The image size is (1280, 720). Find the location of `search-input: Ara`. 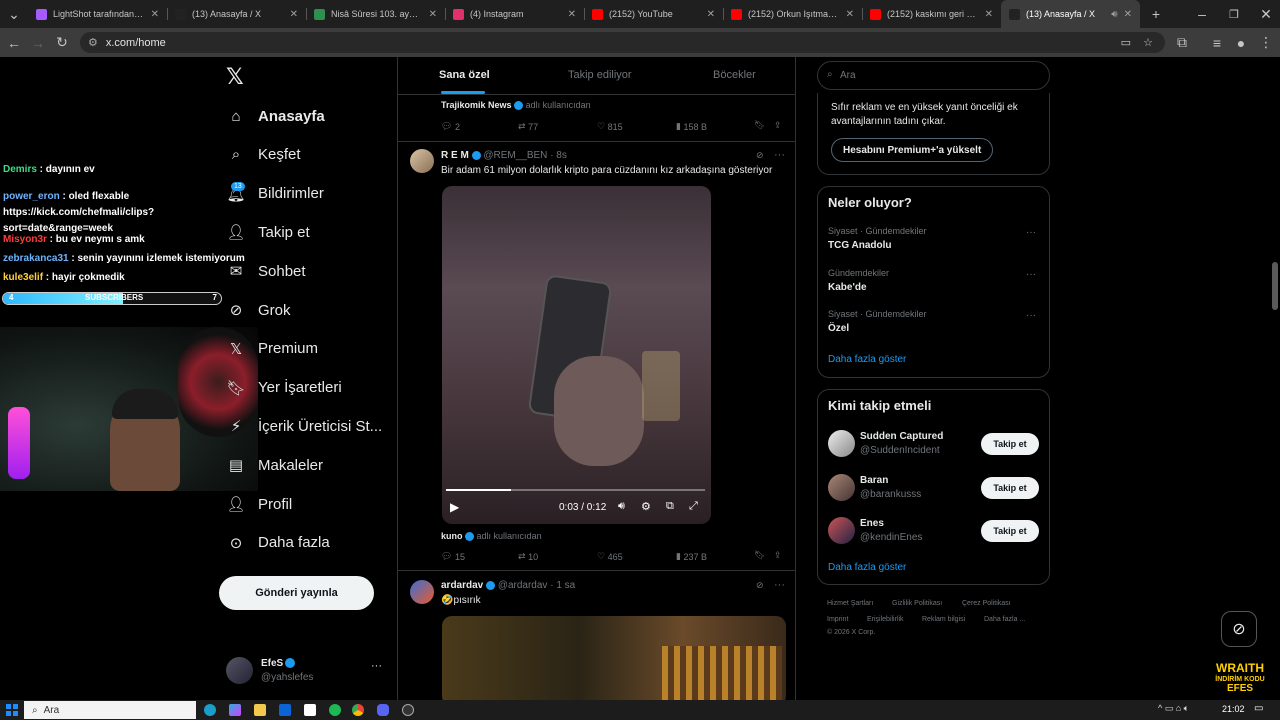

search-input: Ara is located at coordinates (848, 75).